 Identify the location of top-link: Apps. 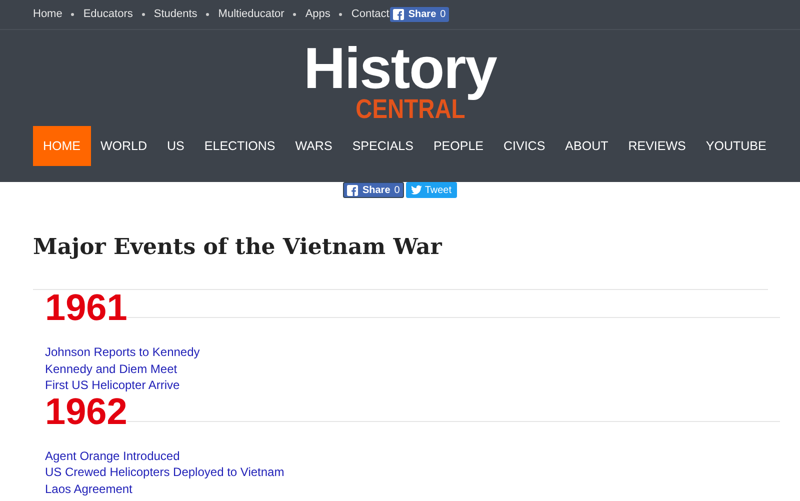
(317, 14).